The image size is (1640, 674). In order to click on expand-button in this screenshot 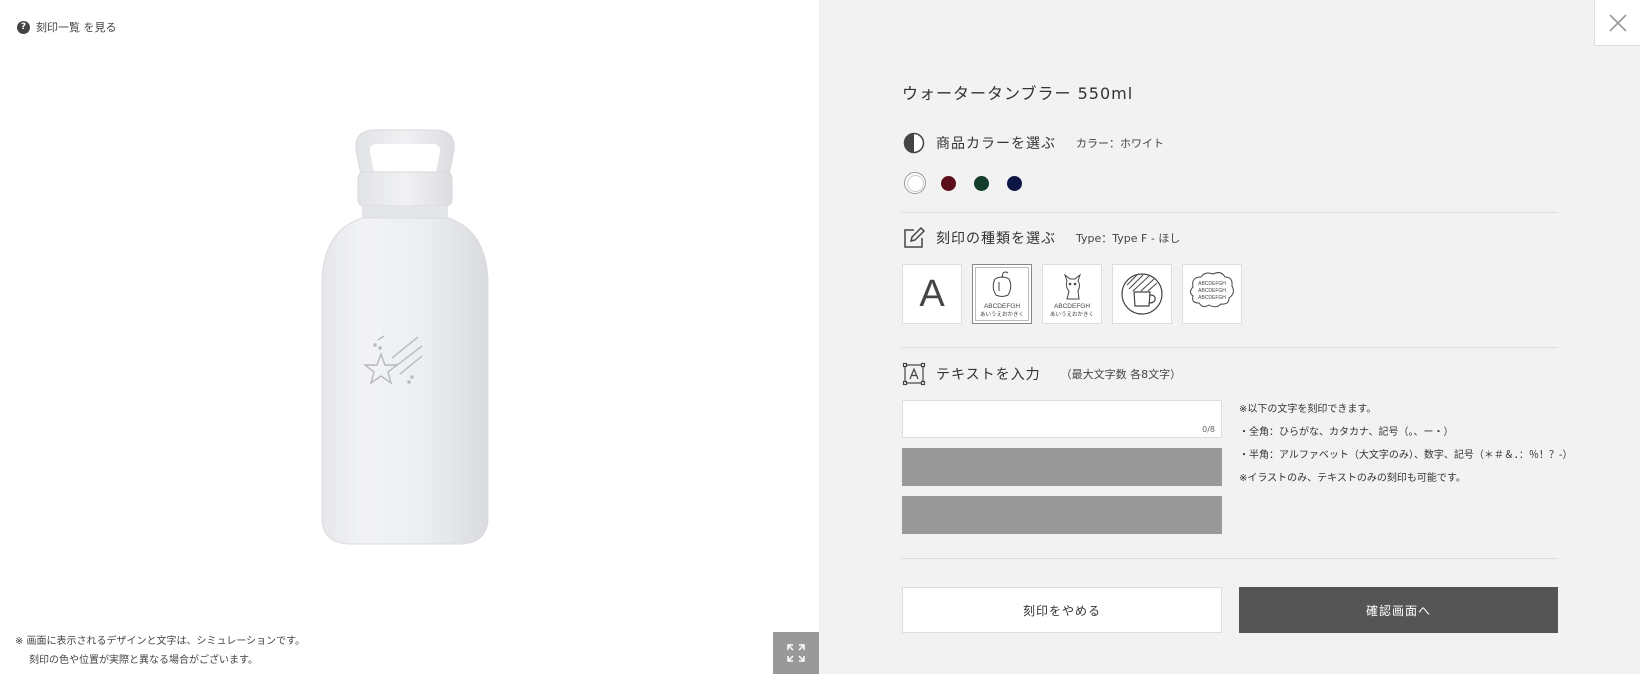, I will do `click(796, 653)`.